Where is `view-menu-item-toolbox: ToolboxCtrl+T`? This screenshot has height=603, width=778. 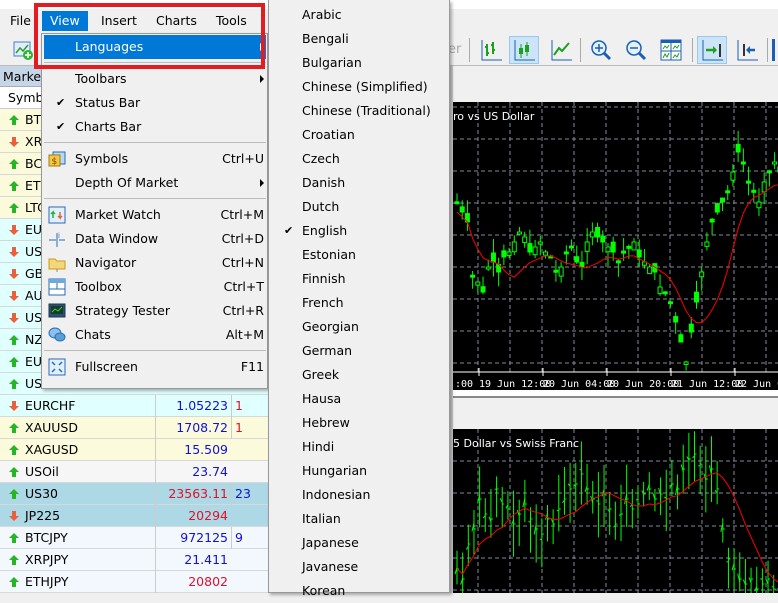
view-menu-item-toolbox: ToolboxCtrl+T is located at coordinates (155, 287).